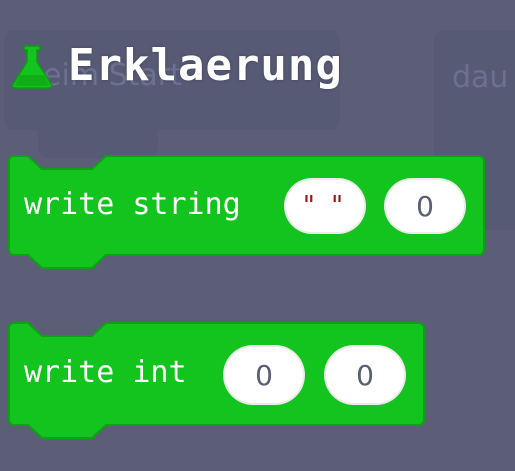 This screenshot has width=515, height=471. Describe the element at coordinates (205, 65) in the screenshot. I see `category-title: Erklaerung` at that location.